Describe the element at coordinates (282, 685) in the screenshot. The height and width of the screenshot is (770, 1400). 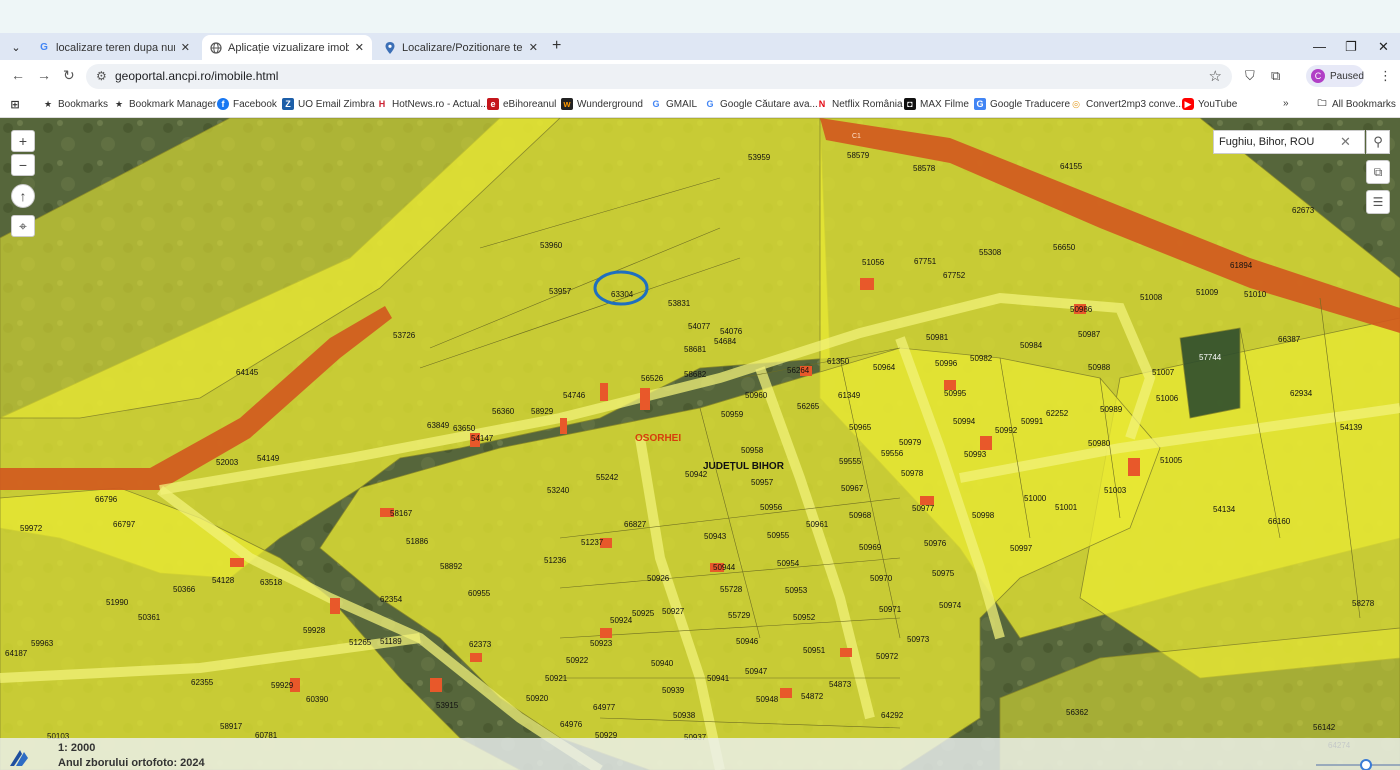
I see `parcel-label: 59929` at that location.